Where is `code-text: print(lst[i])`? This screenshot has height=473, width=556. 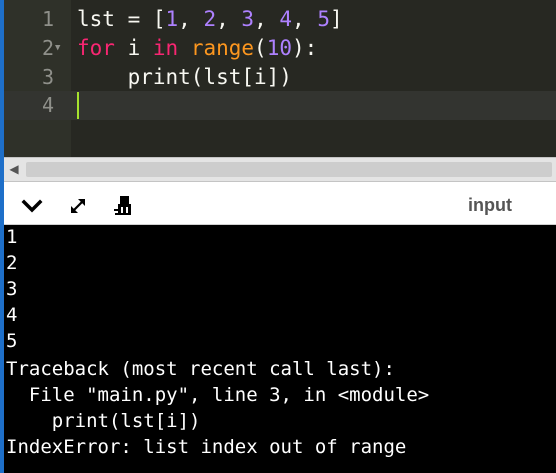
code-text: print(lst[i]) is located at coordinates (184, 77).